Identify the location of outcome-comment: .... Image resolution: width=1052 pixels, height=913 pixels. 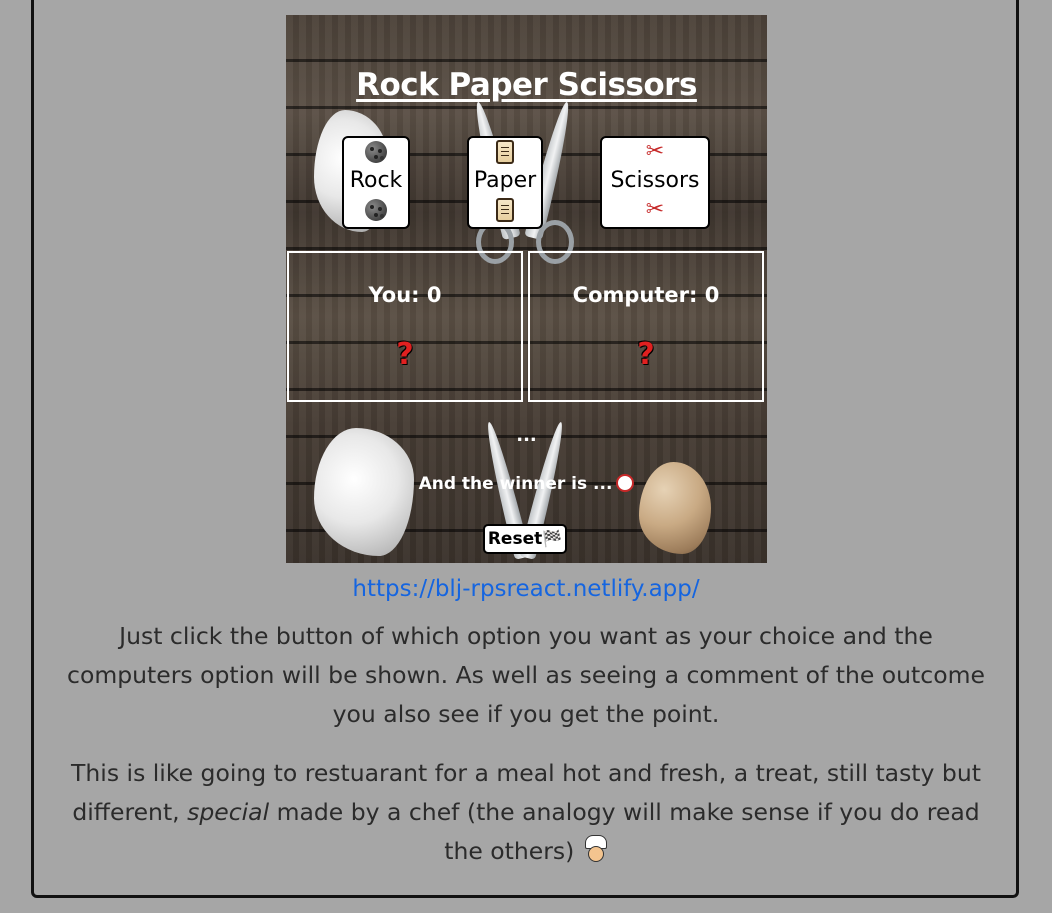
(526, 435).